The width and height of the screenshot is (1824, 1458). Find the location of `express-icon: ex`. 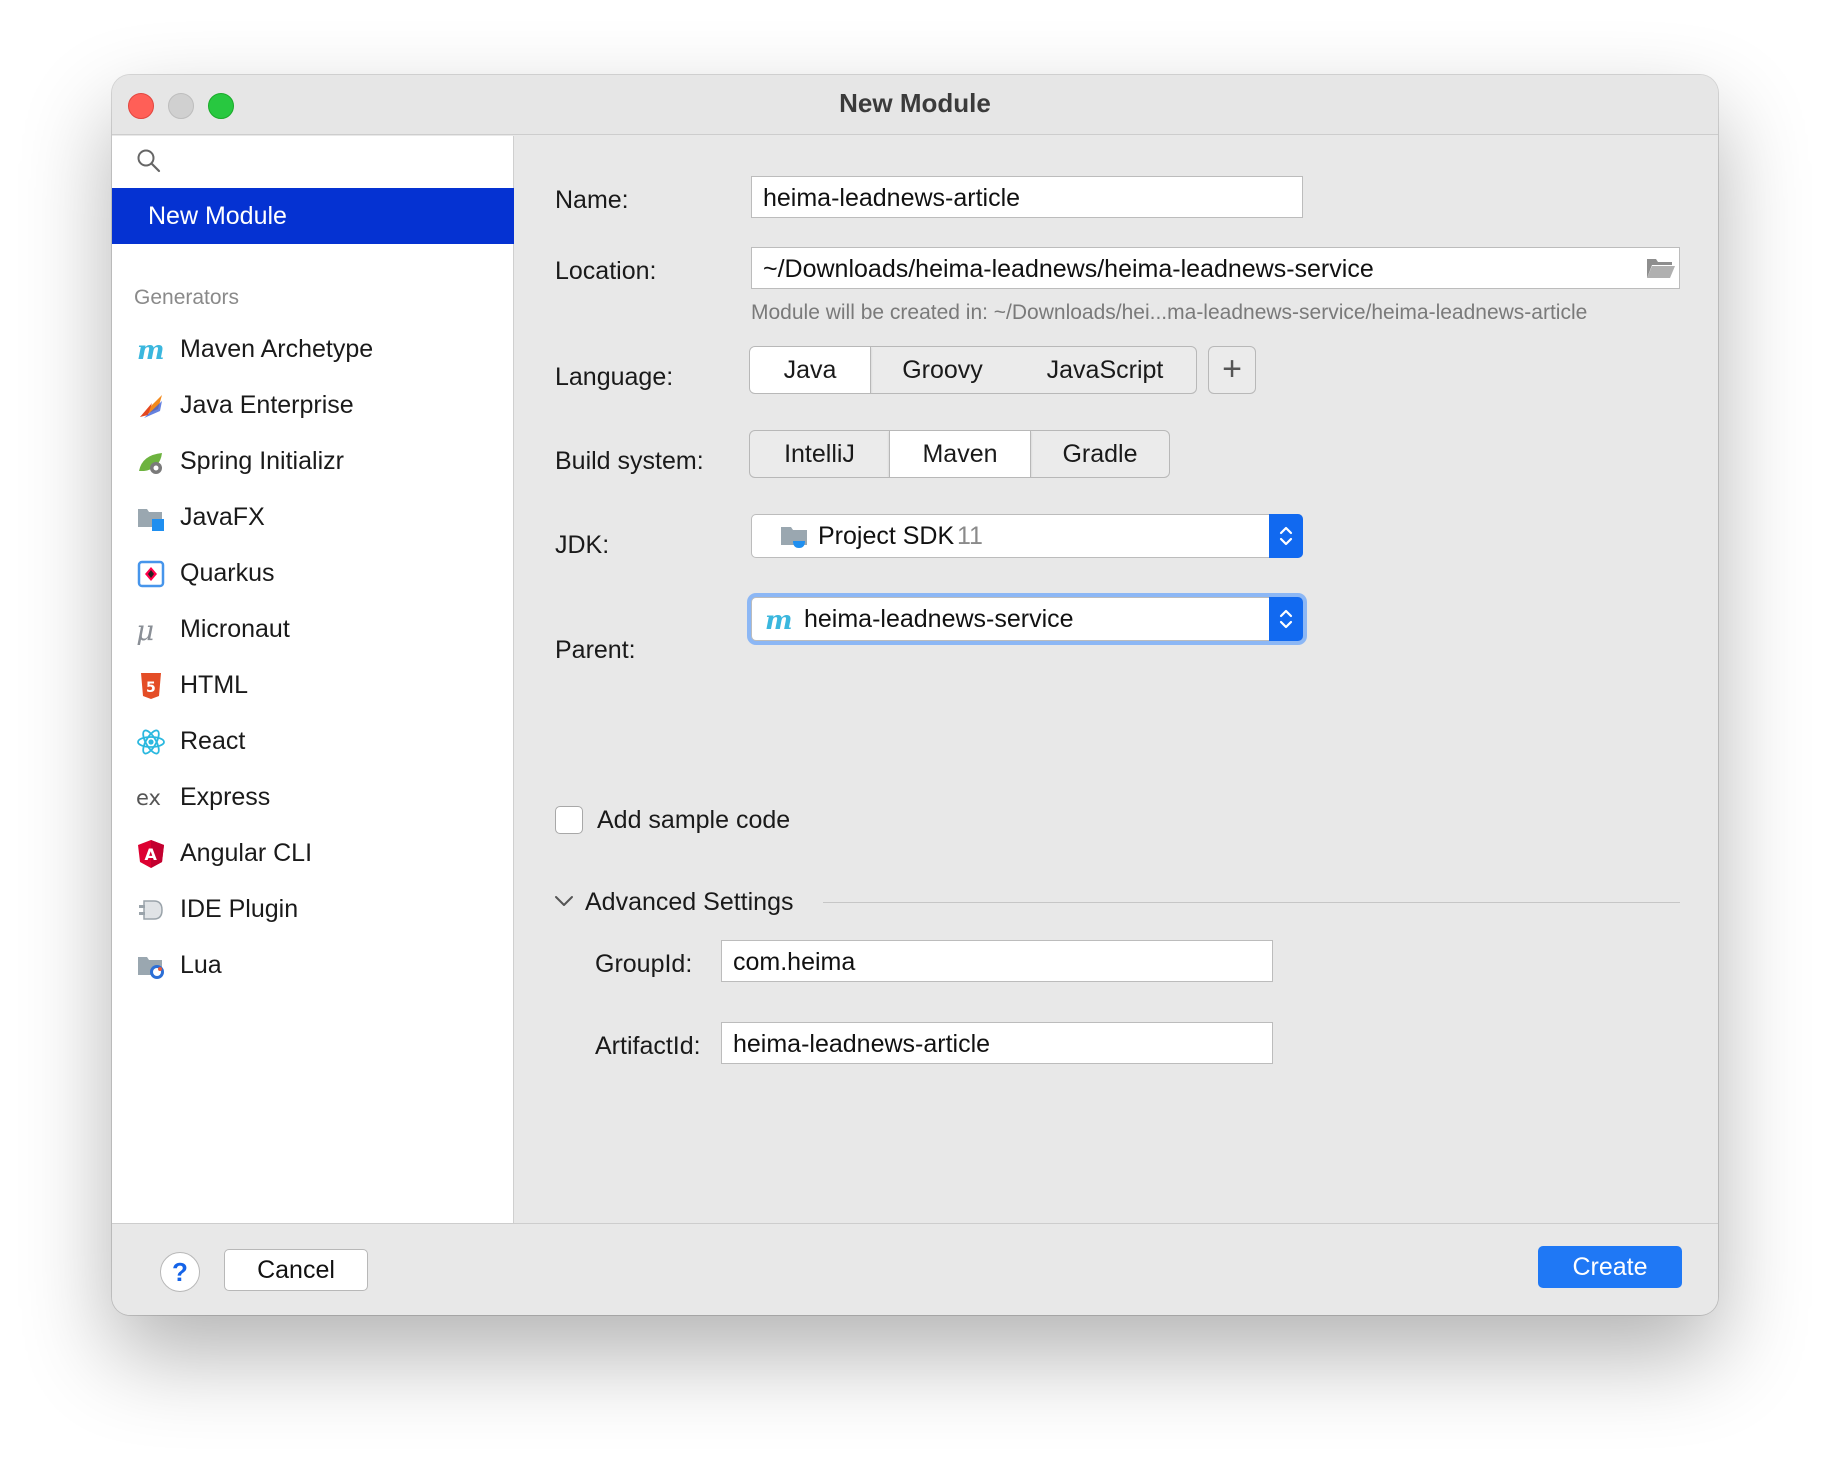

express-icon: ex is located at coordinates (148, 798).